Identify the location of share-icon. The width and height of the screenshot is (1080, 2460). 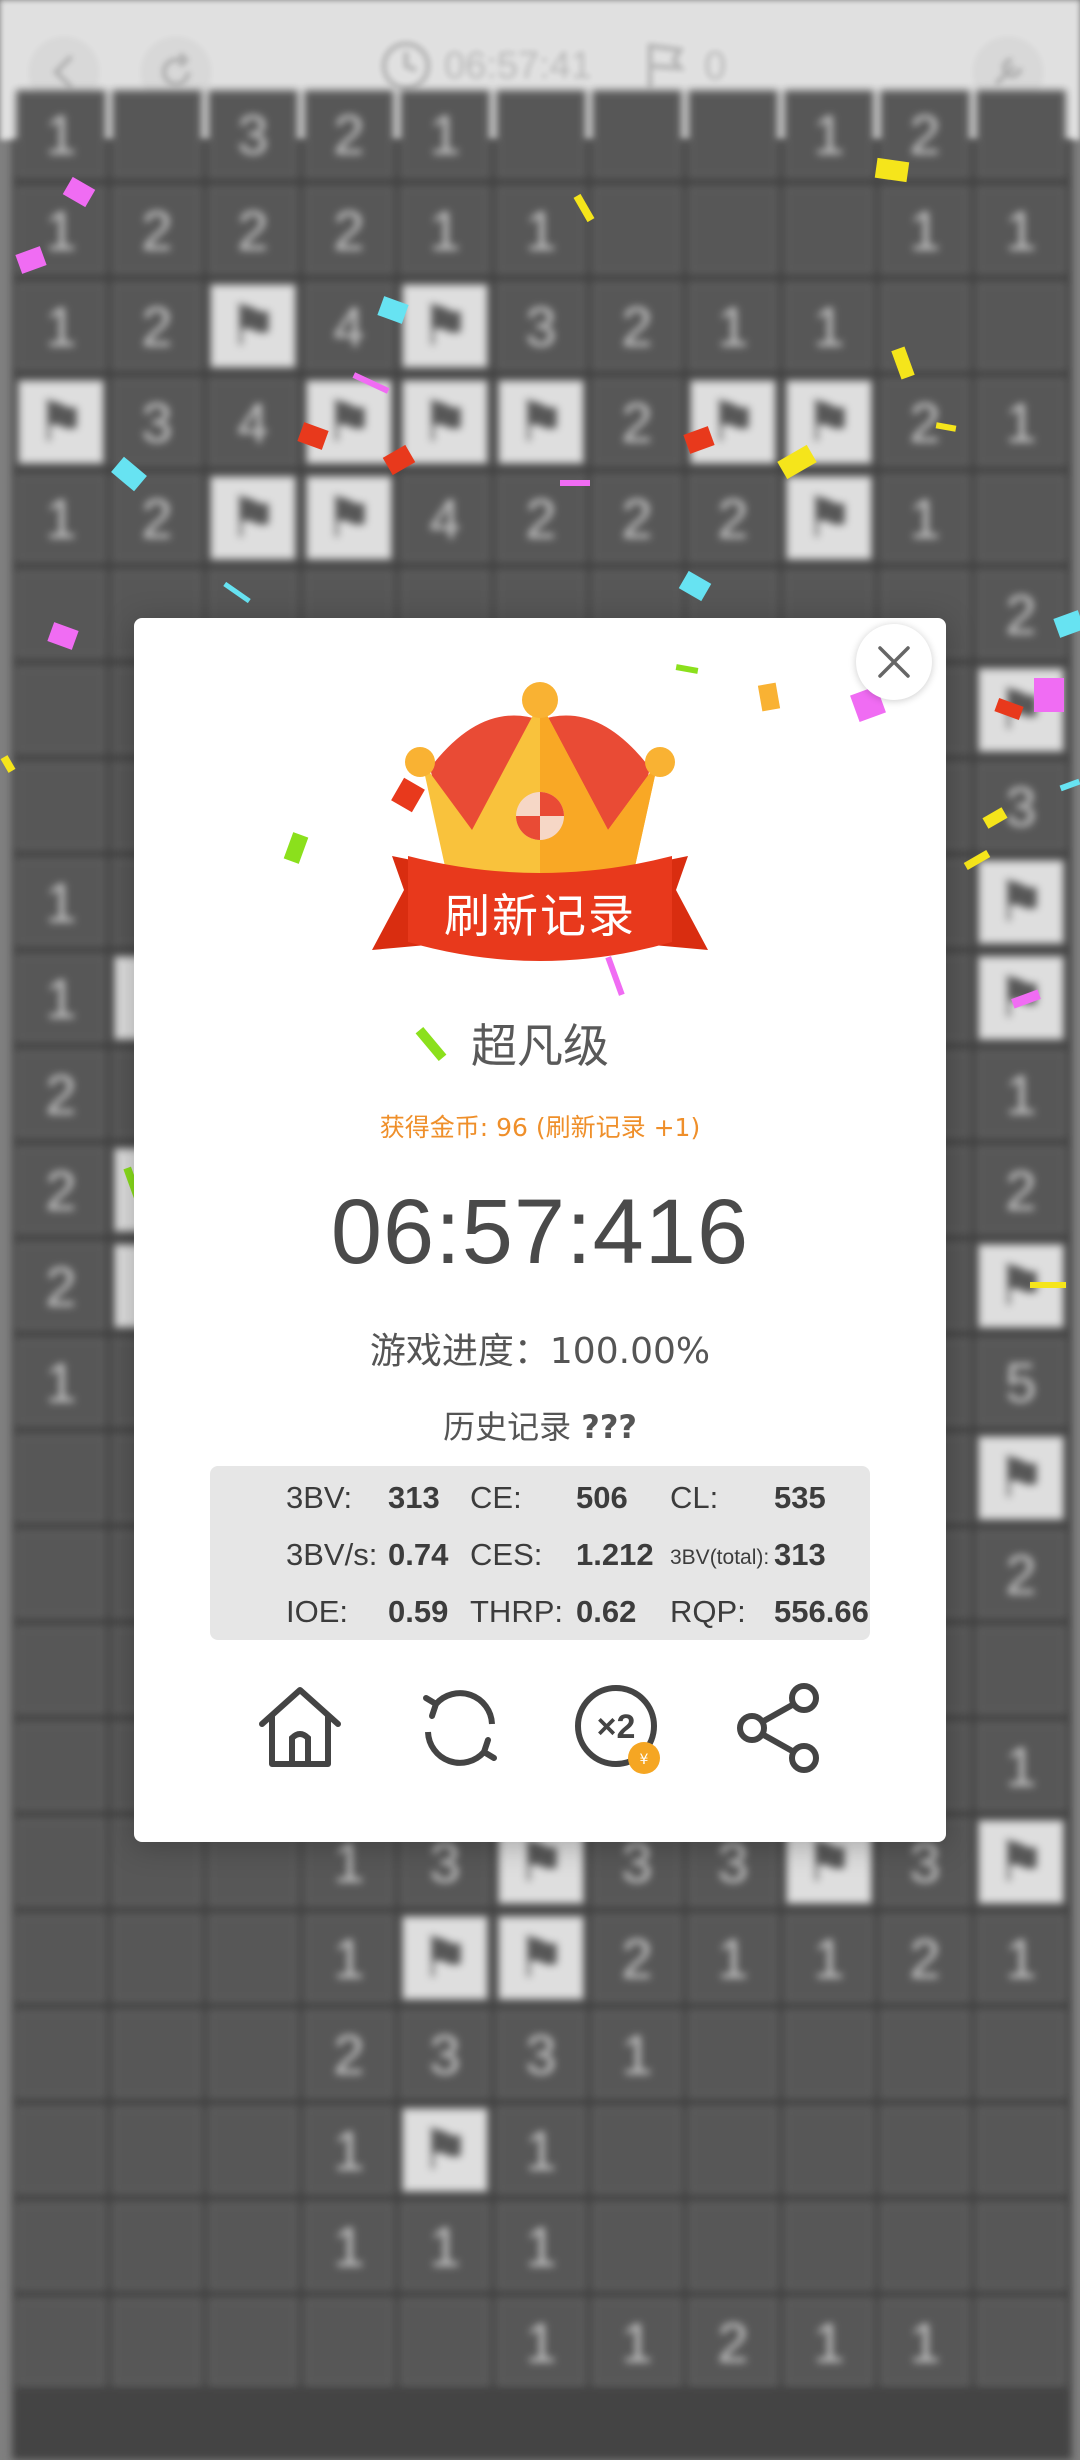
(778, 1728).